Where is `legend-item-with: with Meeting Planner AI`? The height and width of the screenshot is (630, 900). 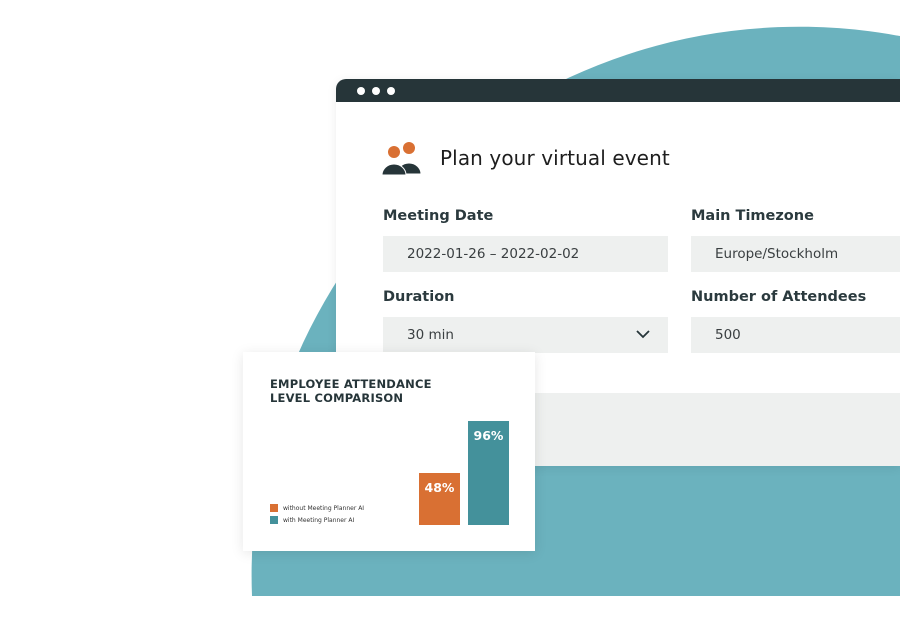 legend-item-with: with Meeting Planner AI is located at coordinates (312, 520).